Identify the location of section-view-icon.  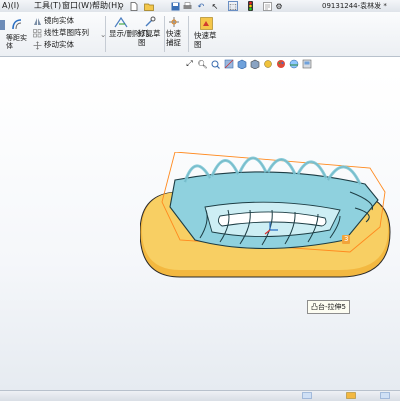
(228, 64).